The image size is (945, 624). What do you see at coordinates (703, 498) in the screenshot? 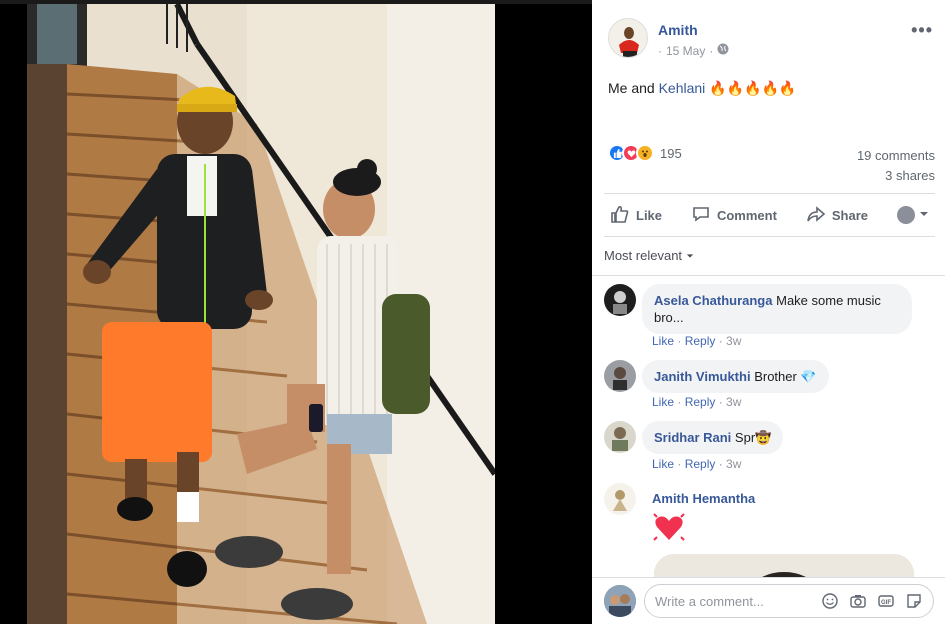
I see `commenter-name: Amith Hemantha` at bounding box center [703, 498].